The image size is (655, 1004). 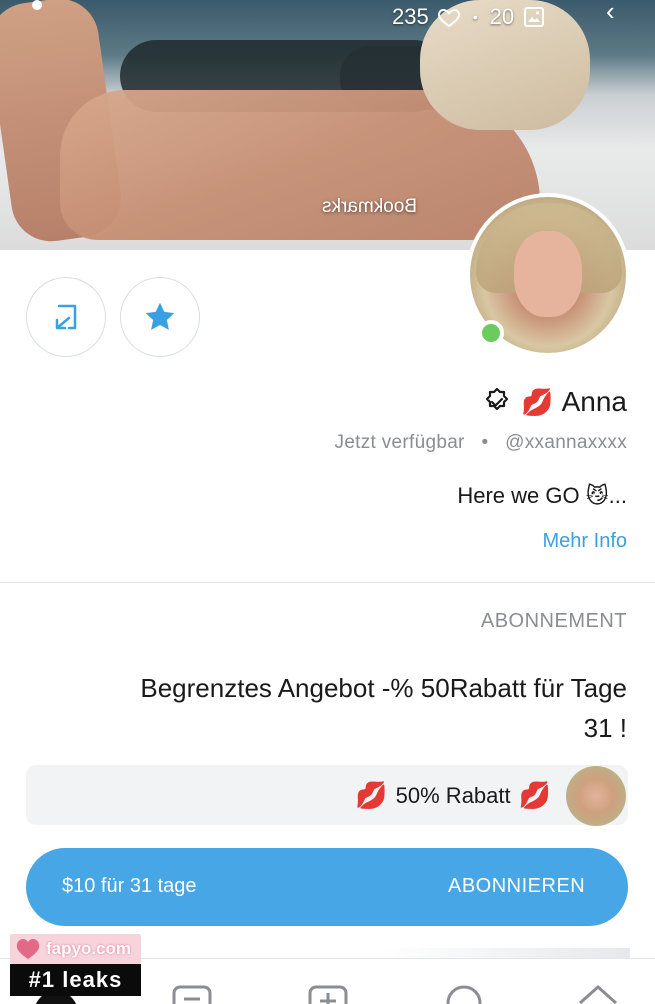 What do you see at coordinates (605, 728) in the screenshot?
I see `promo-line-2: 31 !` at bounding box center [605, 728].